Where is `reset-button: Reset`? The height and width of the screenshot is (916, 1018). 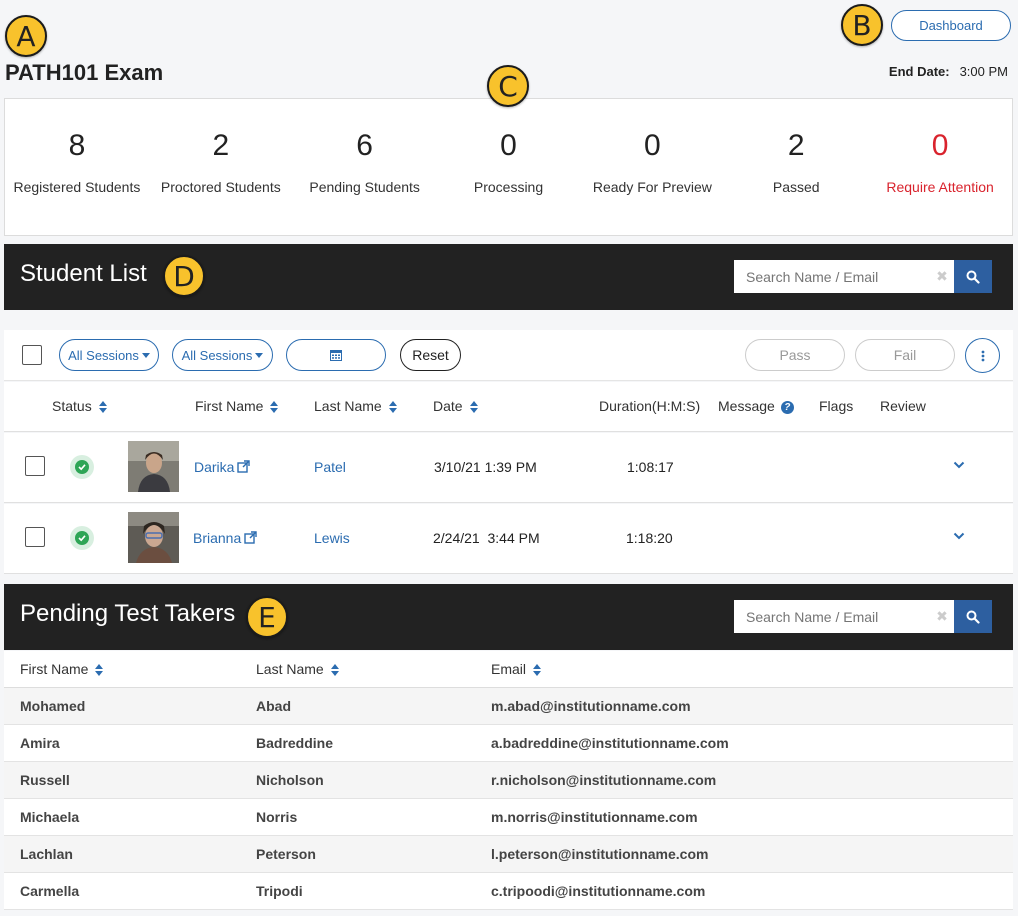
reset-button: Reset is located at coordinates (430, 355).